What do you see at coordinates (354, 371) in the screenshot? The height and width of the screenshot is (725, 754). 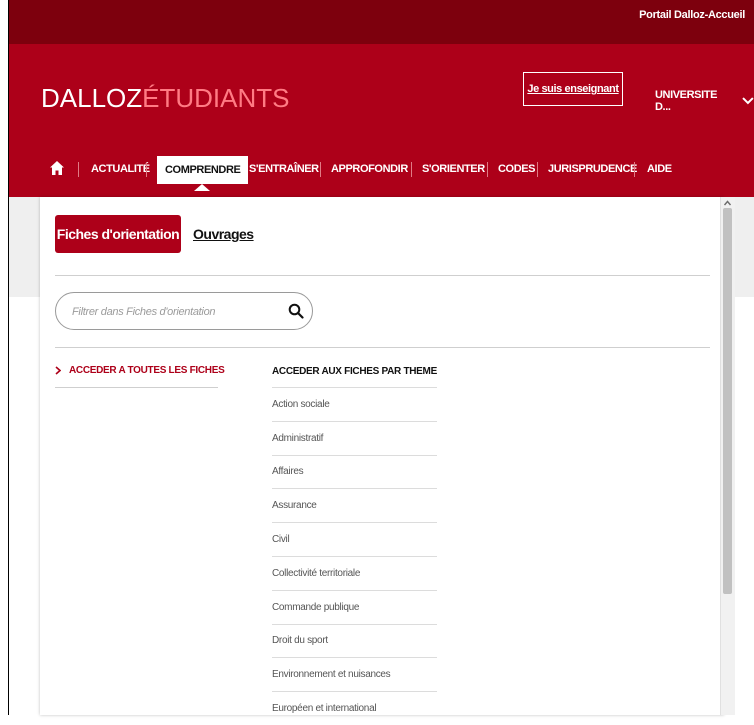 I see `themes-heading: ACCEDER AUX FICHES PAR THEME` at bounding box center [354, 371].